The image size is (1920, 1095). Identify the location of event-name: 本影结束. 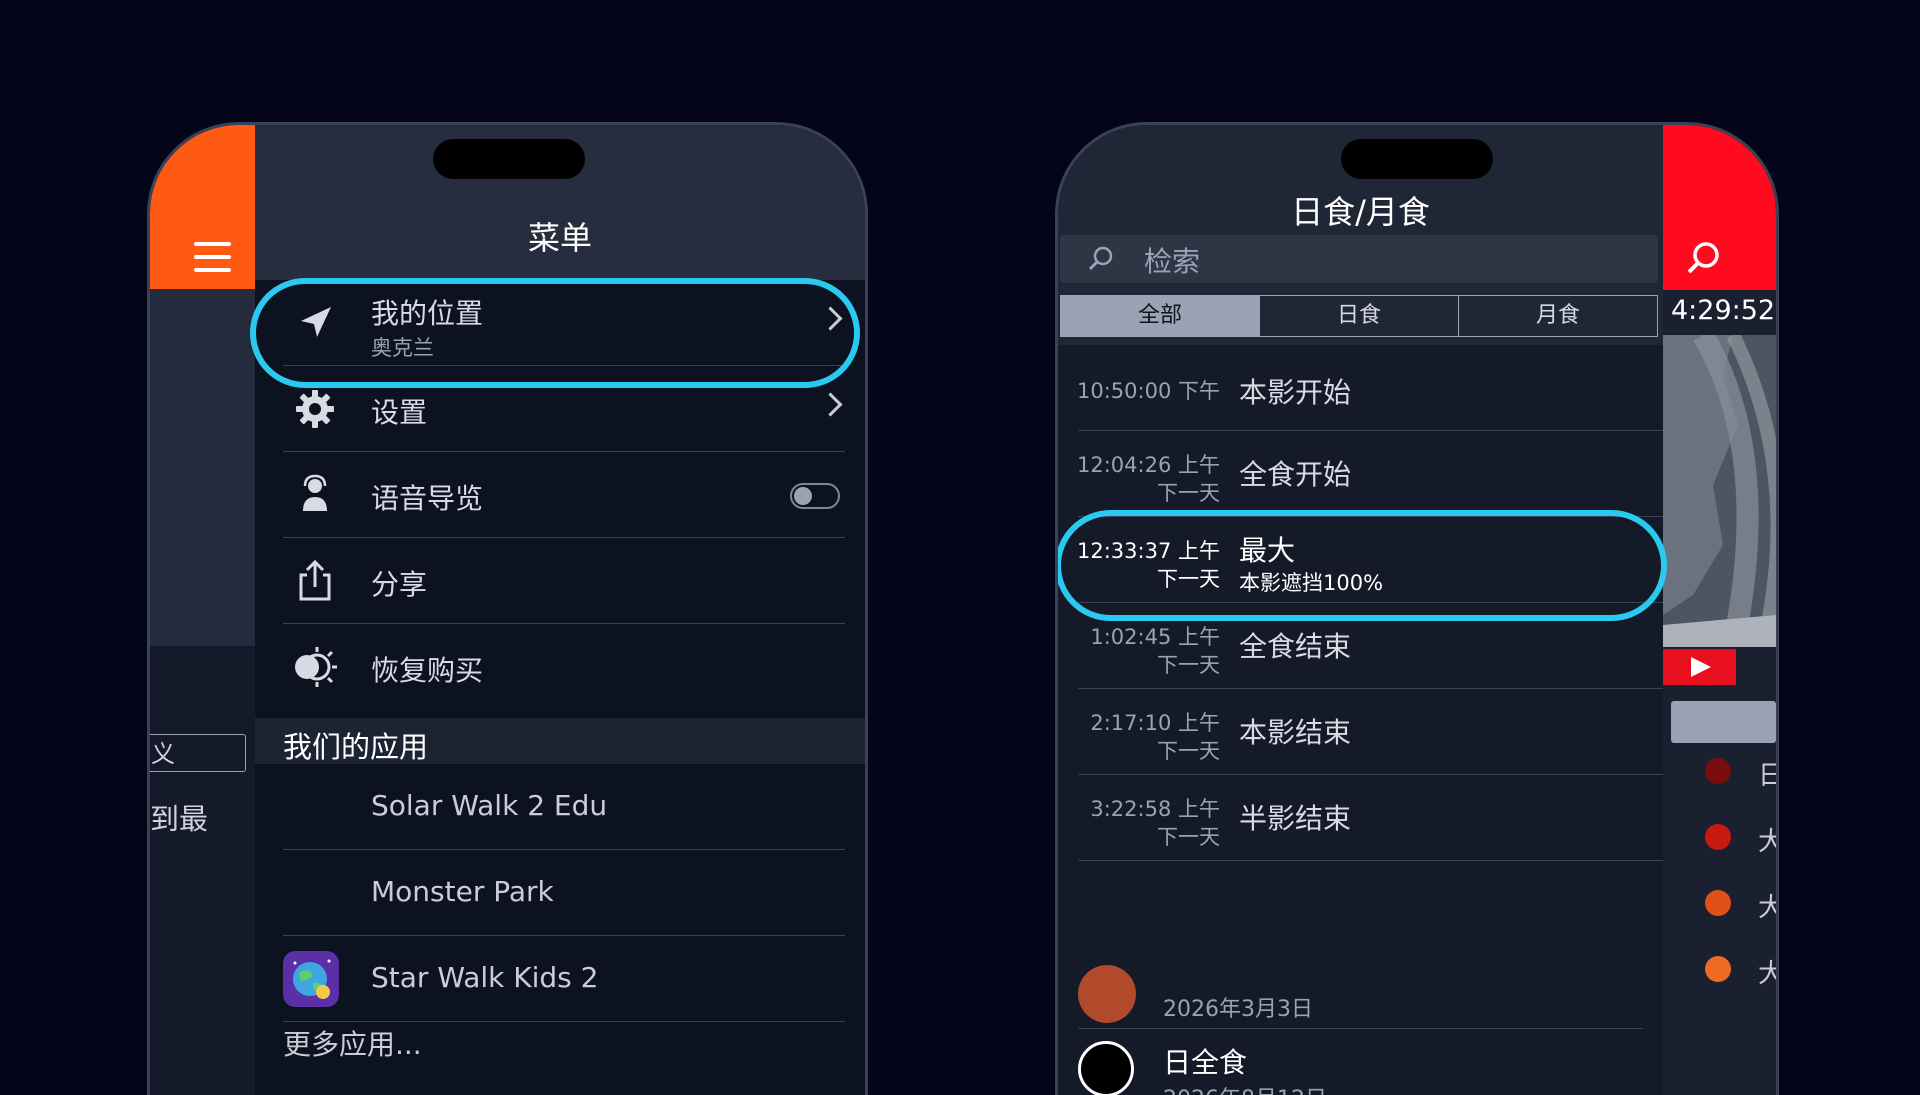
(1295, 732).